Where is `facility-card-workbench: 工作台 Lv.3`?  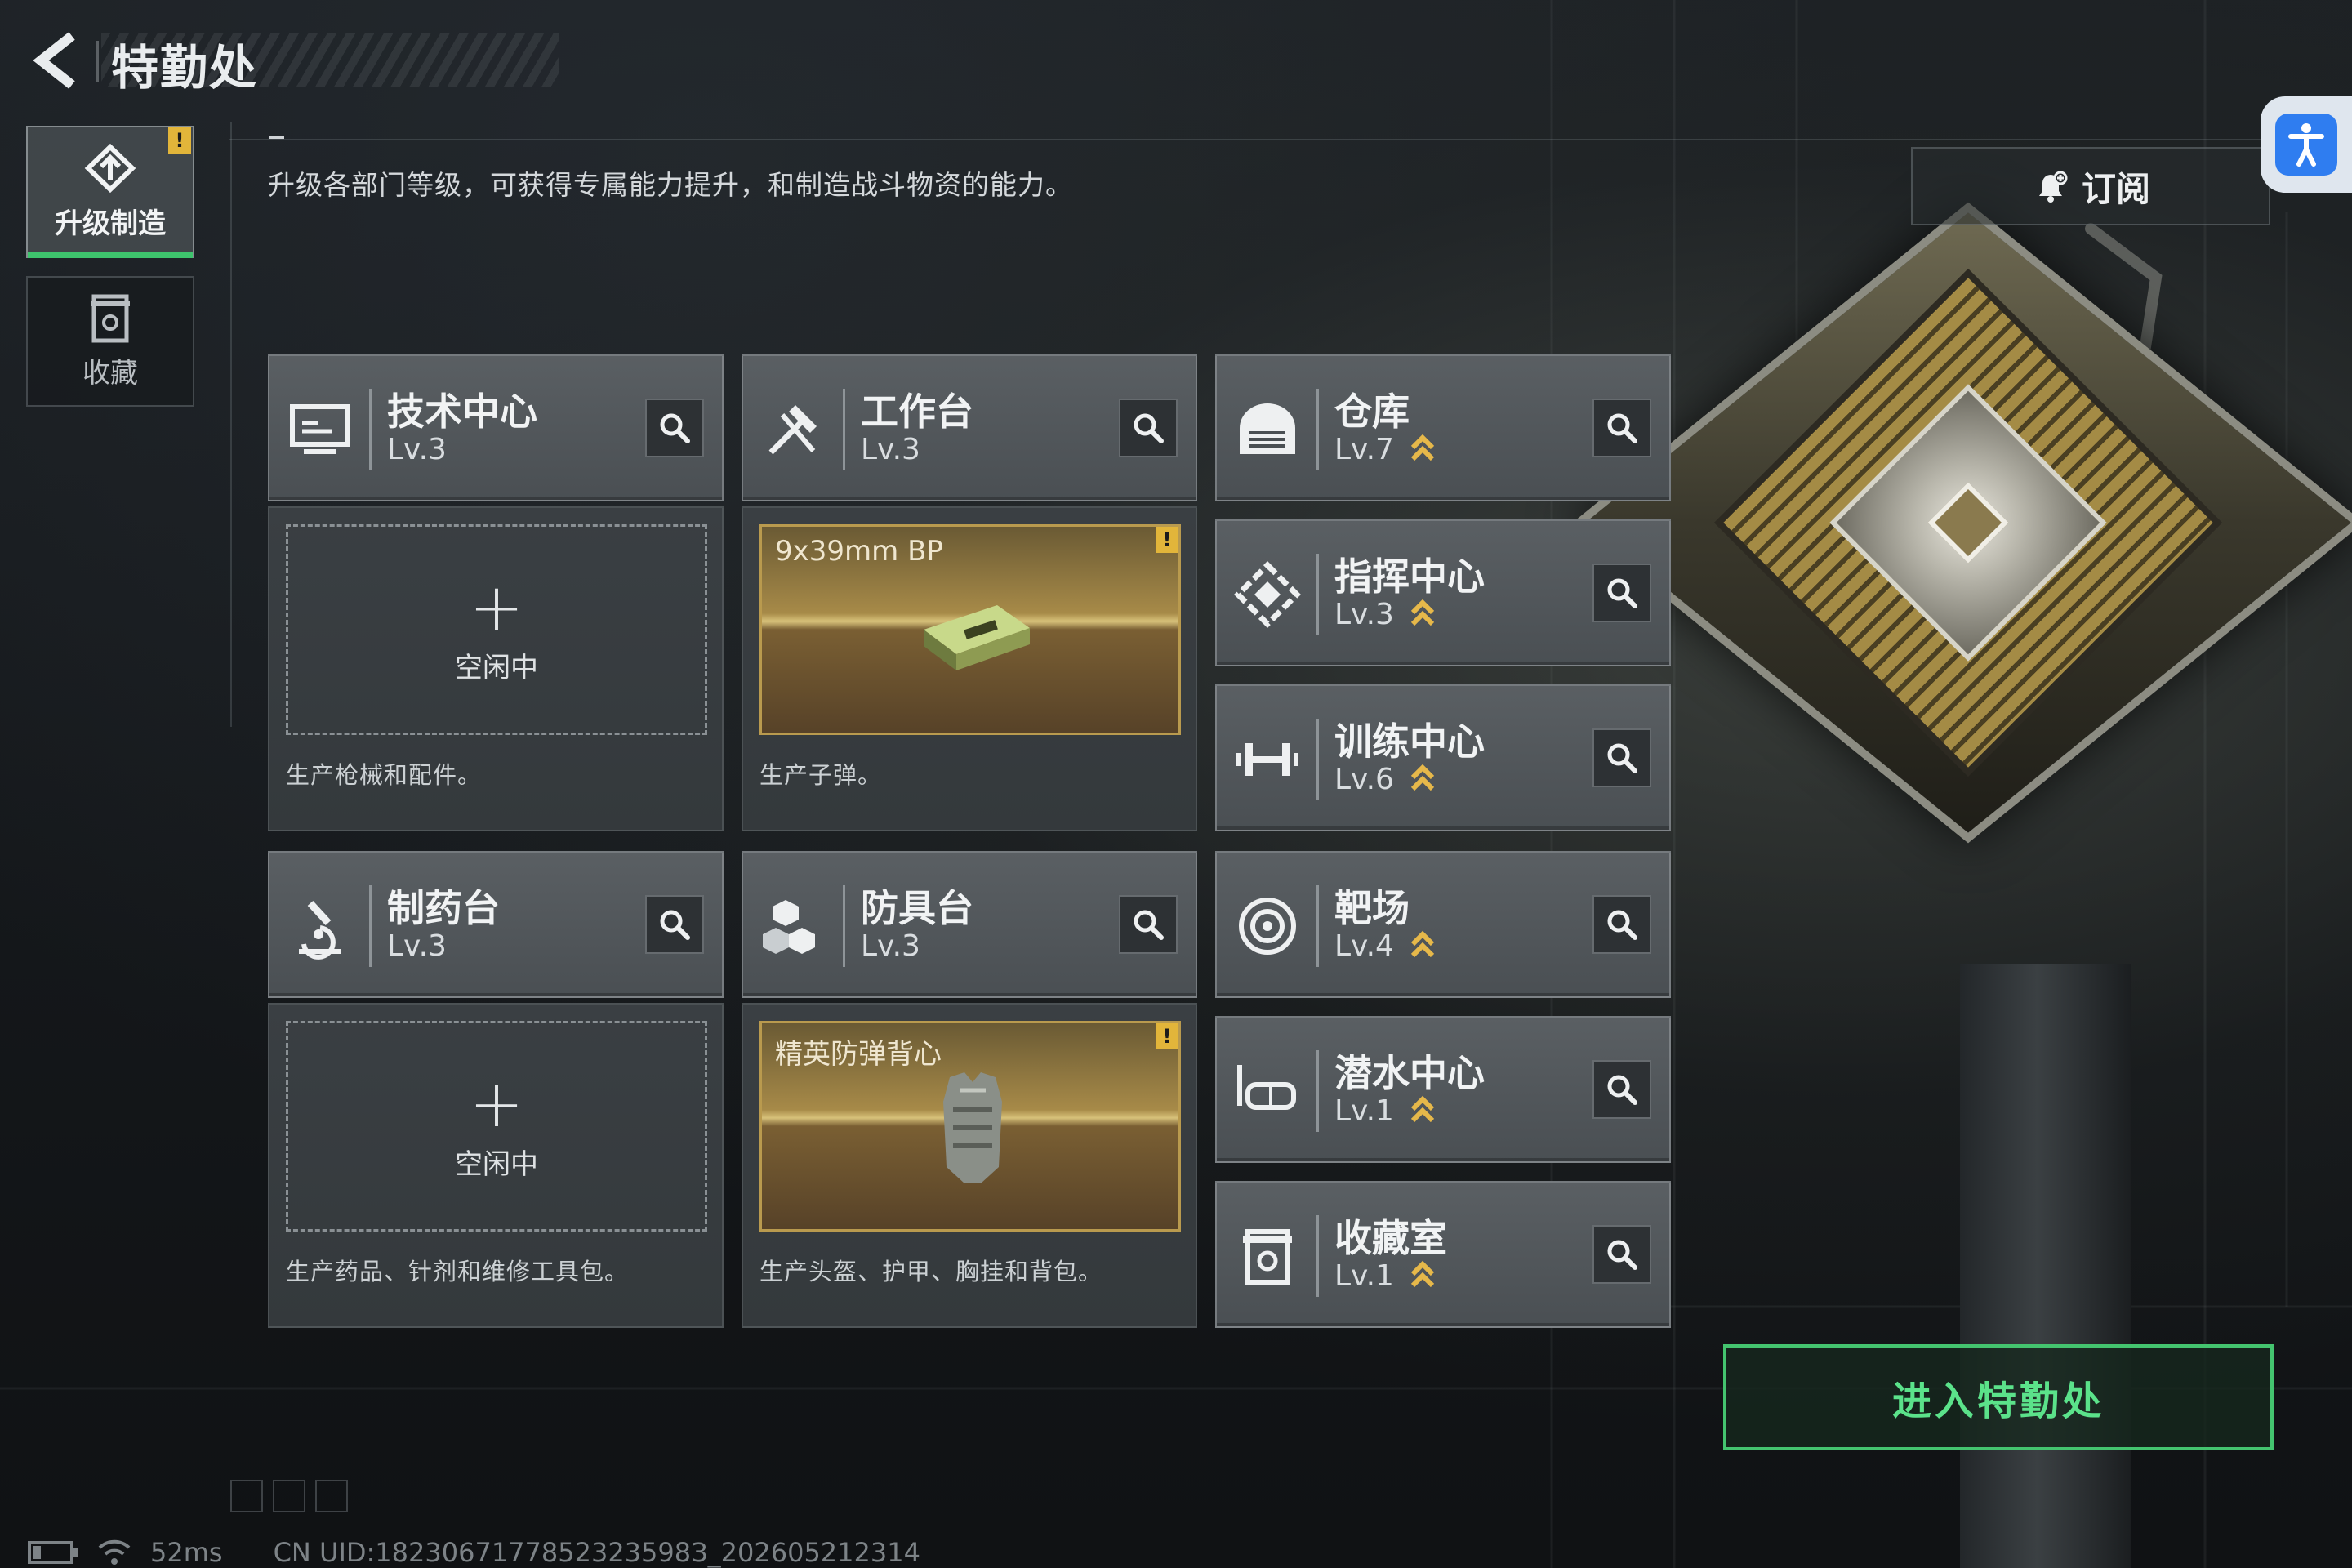 facility-card-workbench: 工作台 Lv.3 is located at coordinates (969, 427).